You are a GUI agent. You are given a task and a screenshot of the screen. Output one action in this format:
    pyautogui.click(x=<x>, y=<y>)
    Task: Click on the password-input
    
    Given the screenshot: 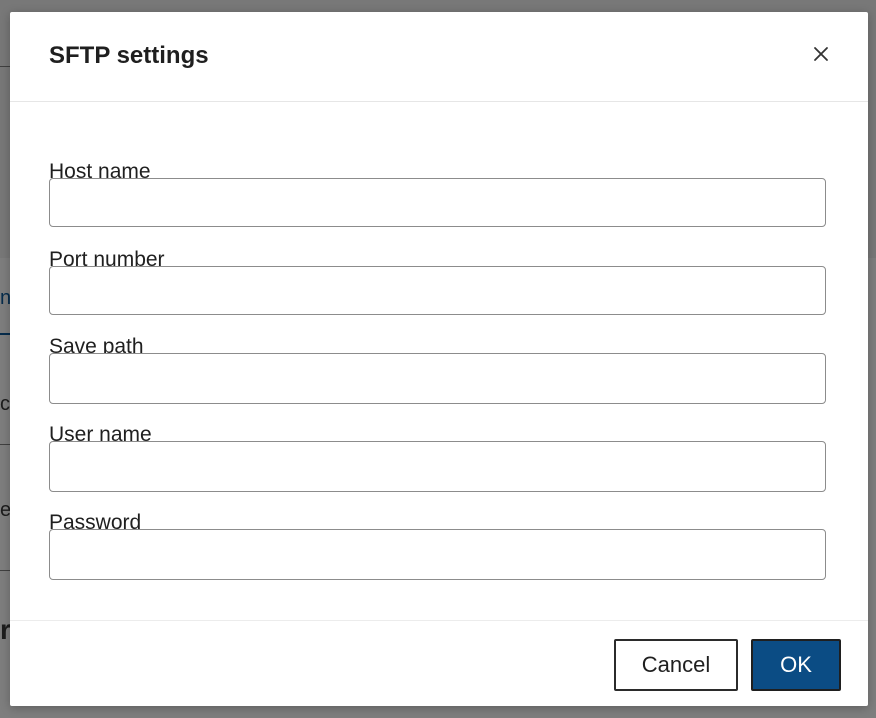 What is the action you would take?
    pyautogui.click(x=437, y=554)
    